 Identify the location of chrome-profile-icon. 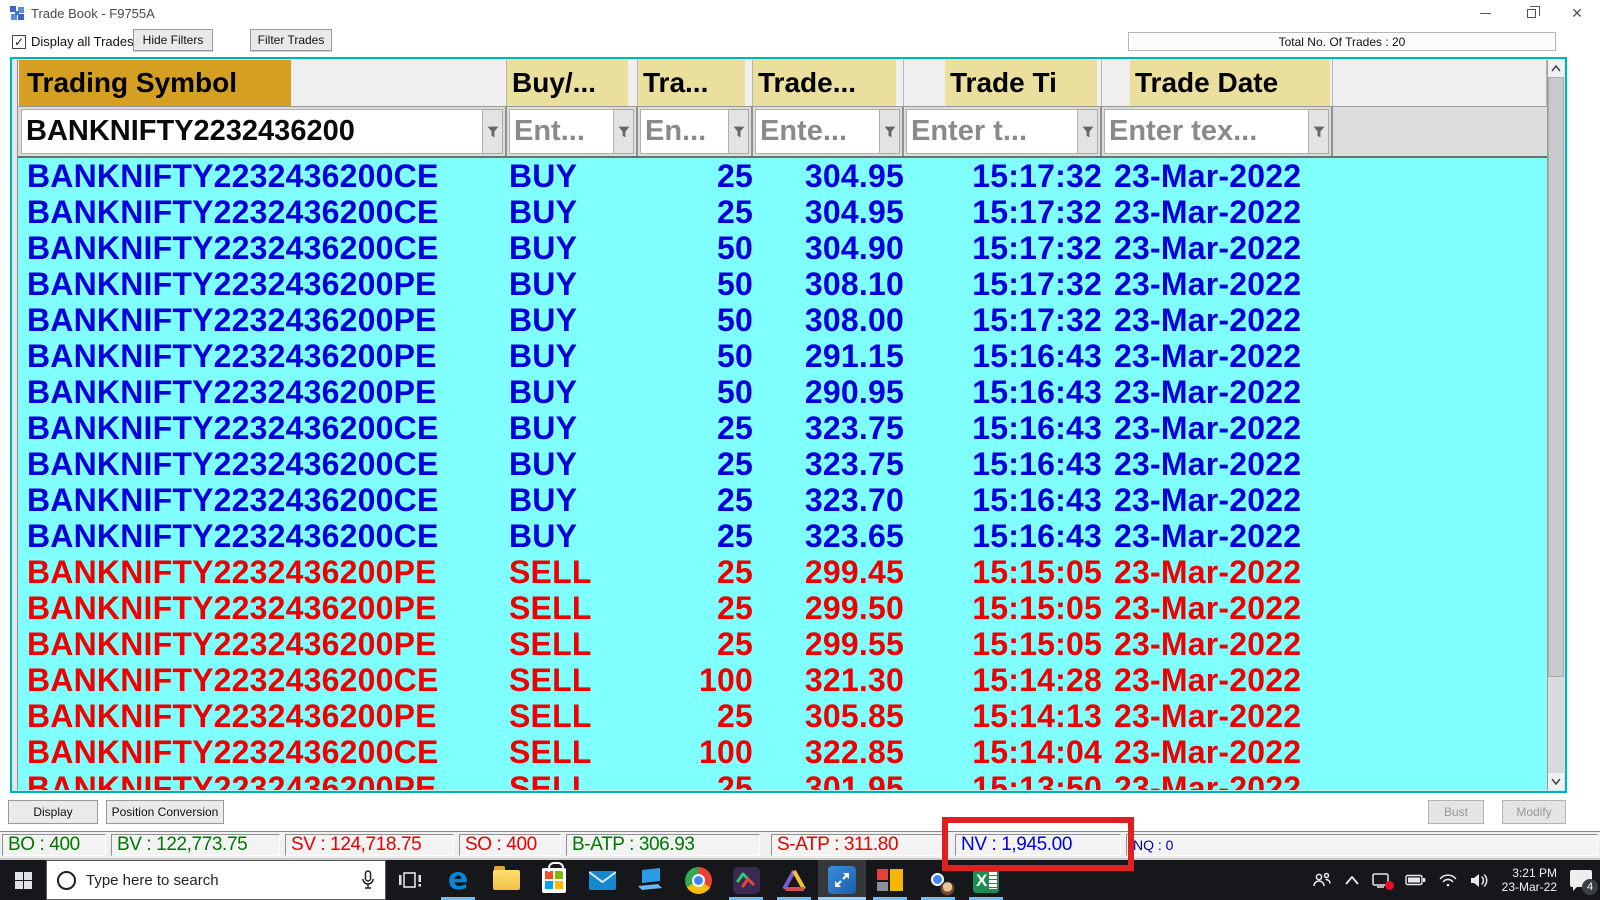
(938, 880).